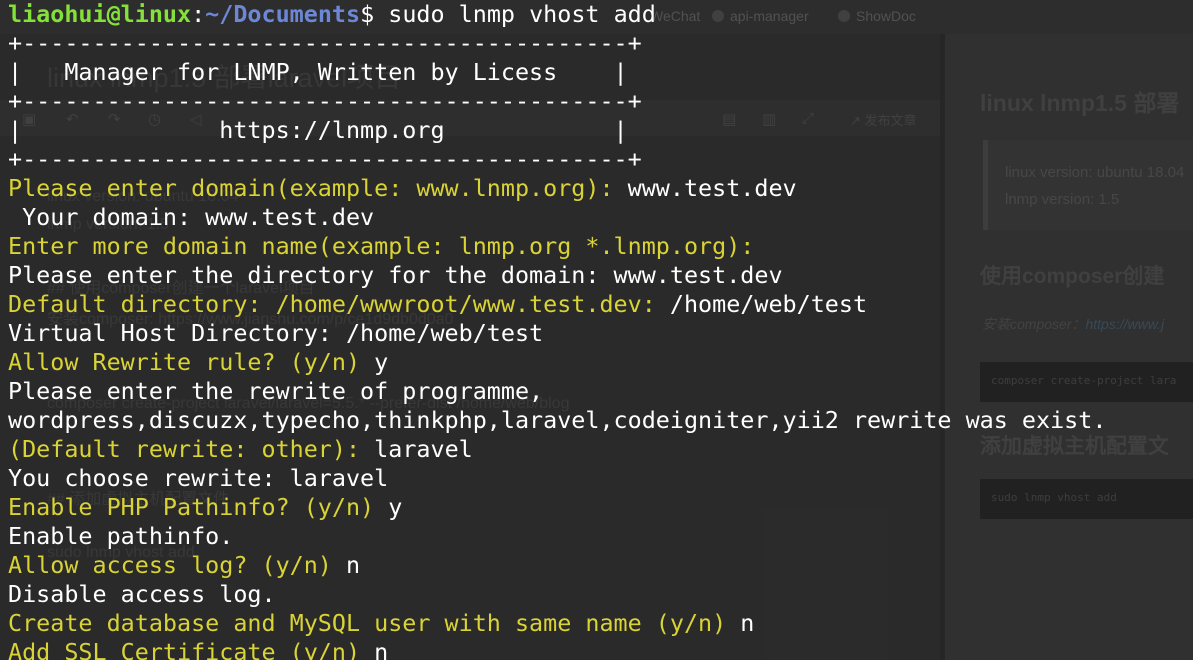  I want to click on answer-text: Please enter the rewrite of programme,, so click(276, 391).